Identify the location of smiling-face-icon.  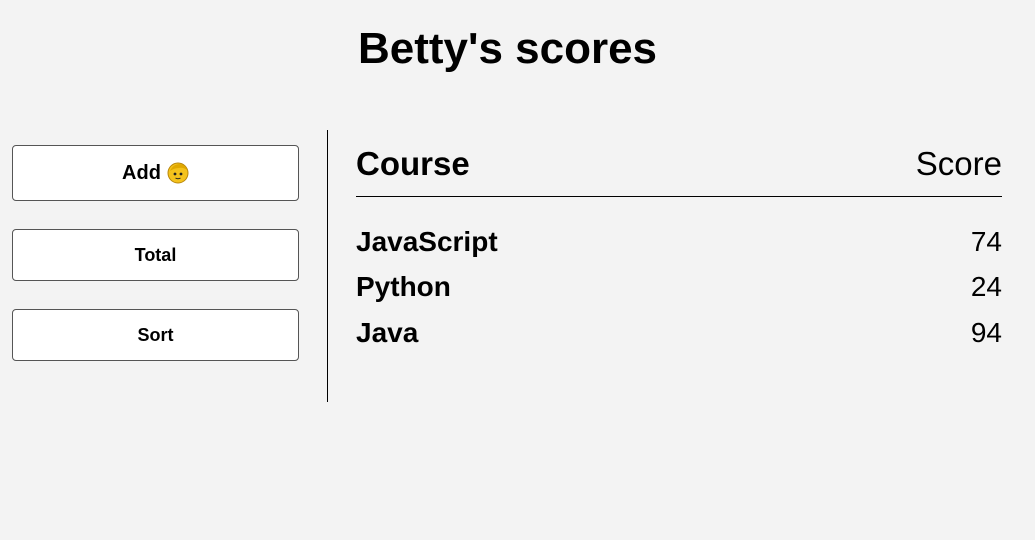
(178, 173).